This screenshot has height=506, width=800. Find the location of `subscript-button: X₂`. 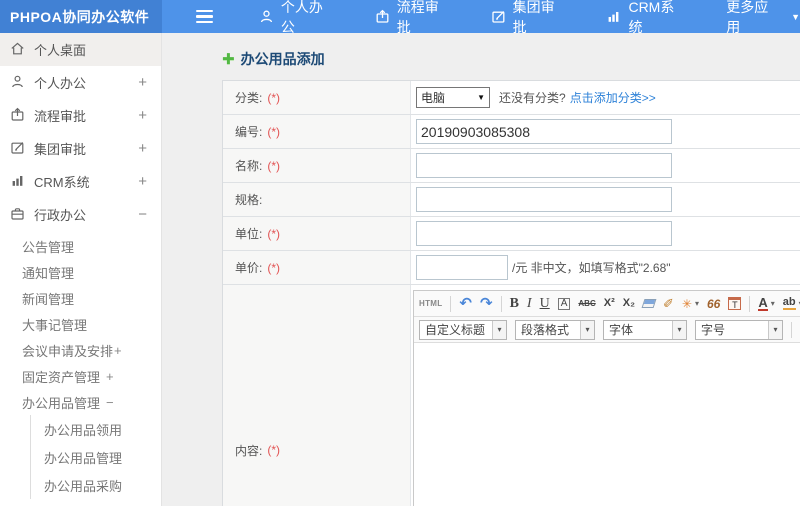

subscript-button: X₂ is located at coordinates (629, 303).